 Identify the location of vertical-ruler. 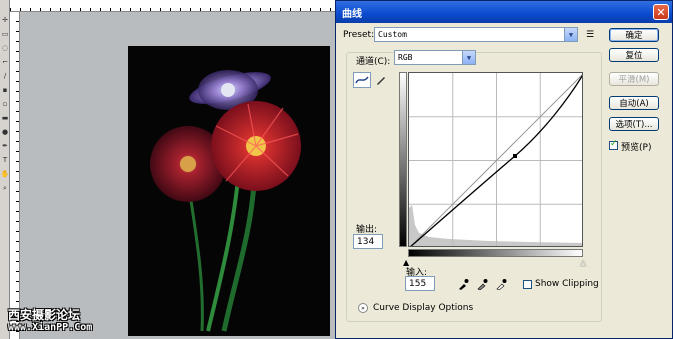
(15, 175).